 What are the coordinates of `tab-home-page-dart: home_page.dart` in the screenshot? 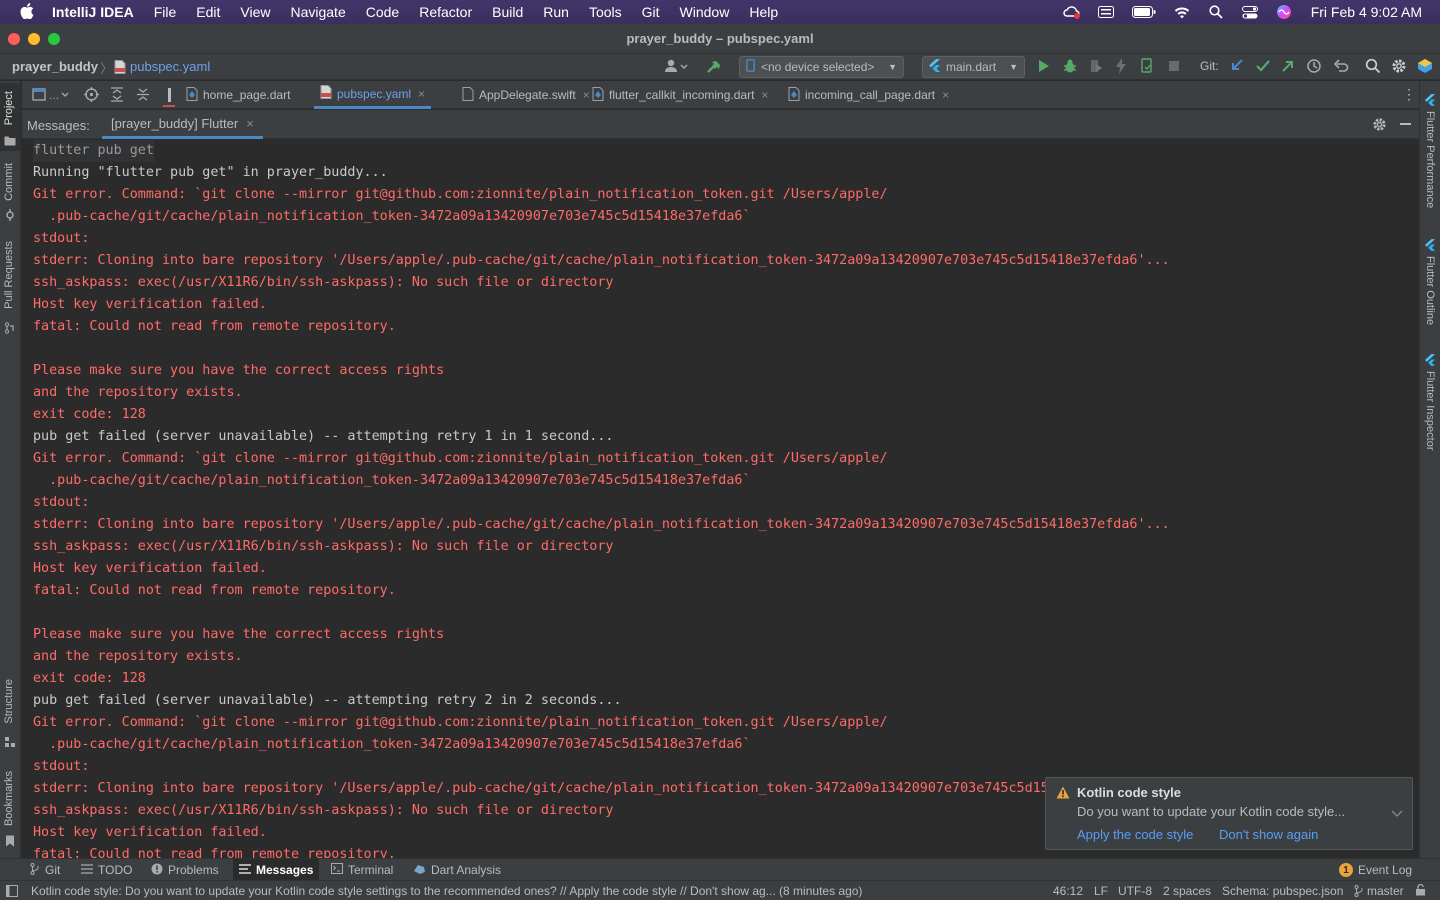 It's located at (238, 95).